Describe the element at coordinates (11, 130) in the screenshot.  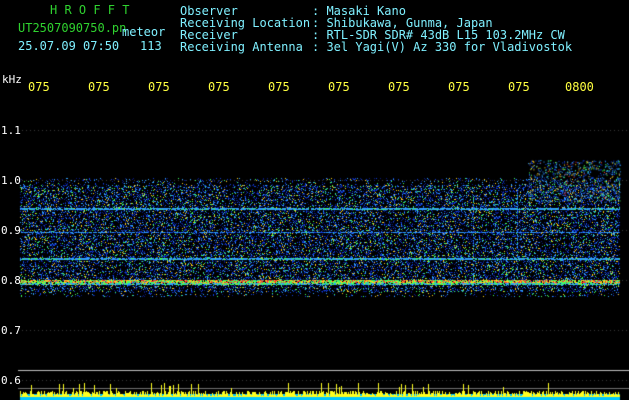
I see `frequency-tick-label: 1.1` at that location.